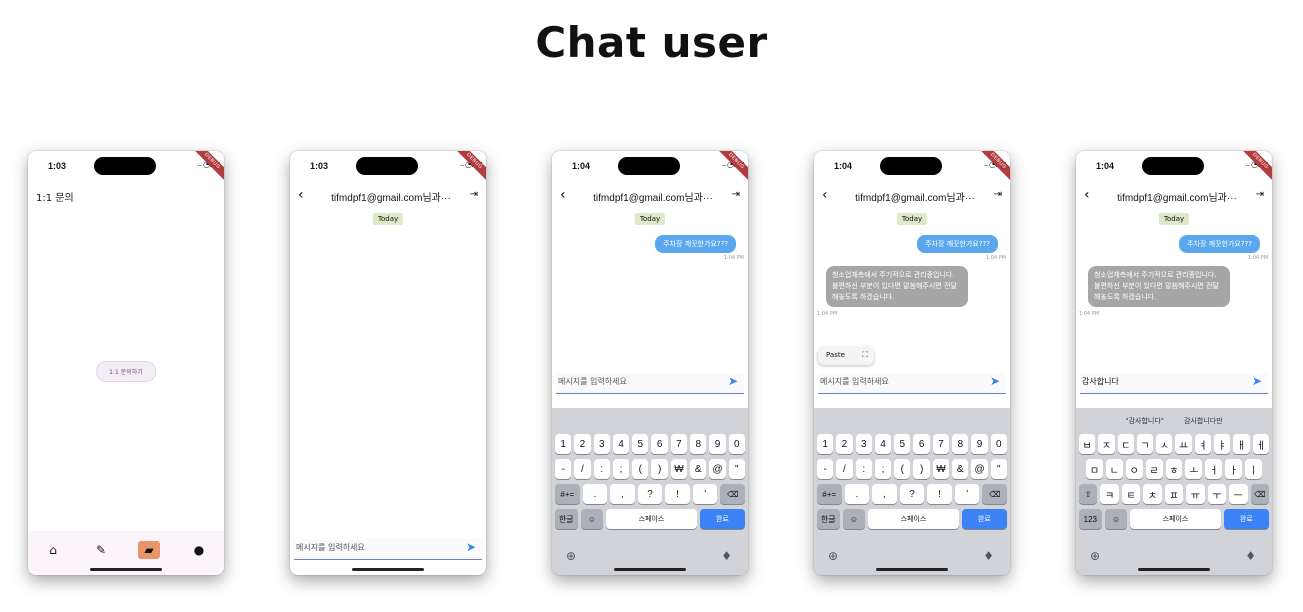 The image size is (1303, 612). I want to click on symbols-key: #+=, so click(829, 494).